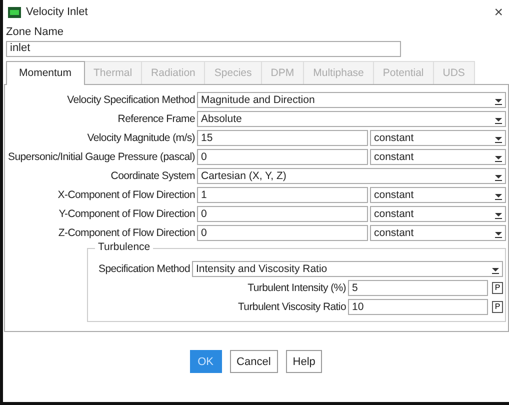 This screenshot has width=509, height=405. What do you see at coordinates (126, 233) in the screenshot?
I see `field-label: Z-Component of Flow Direction` at bounding box center [126, 233].